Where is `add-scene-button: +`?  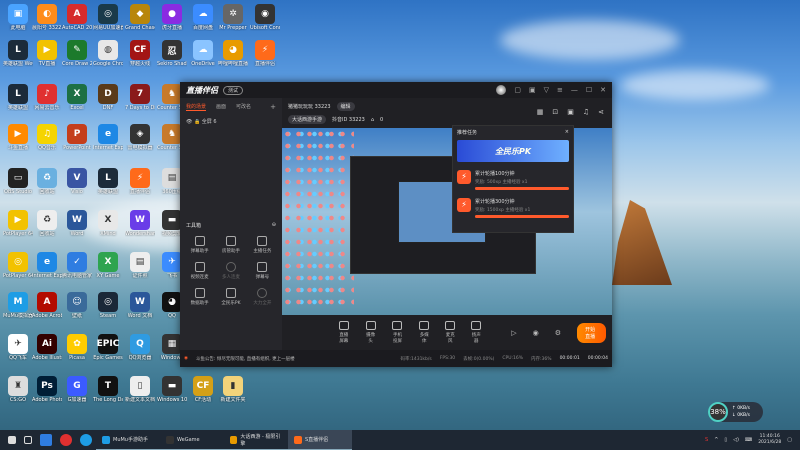
add-scene-button: + is located at coordinates (273, 107).